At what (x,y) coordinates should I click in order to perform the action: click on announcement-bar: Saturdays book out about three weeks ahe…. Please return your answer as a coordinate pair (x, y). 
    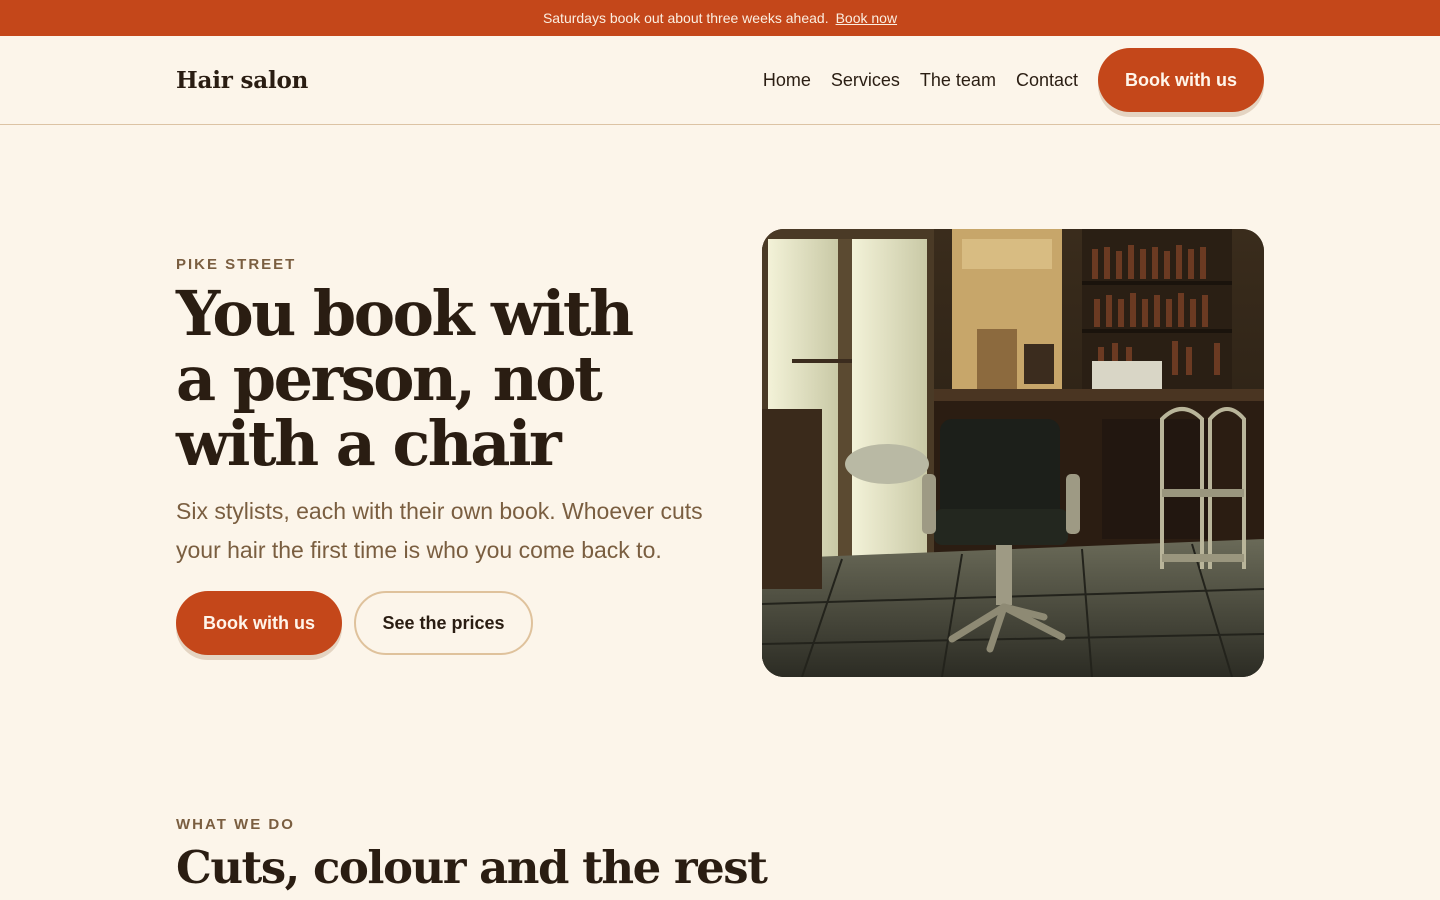
    Looking at the image, I should click on (720, 18).